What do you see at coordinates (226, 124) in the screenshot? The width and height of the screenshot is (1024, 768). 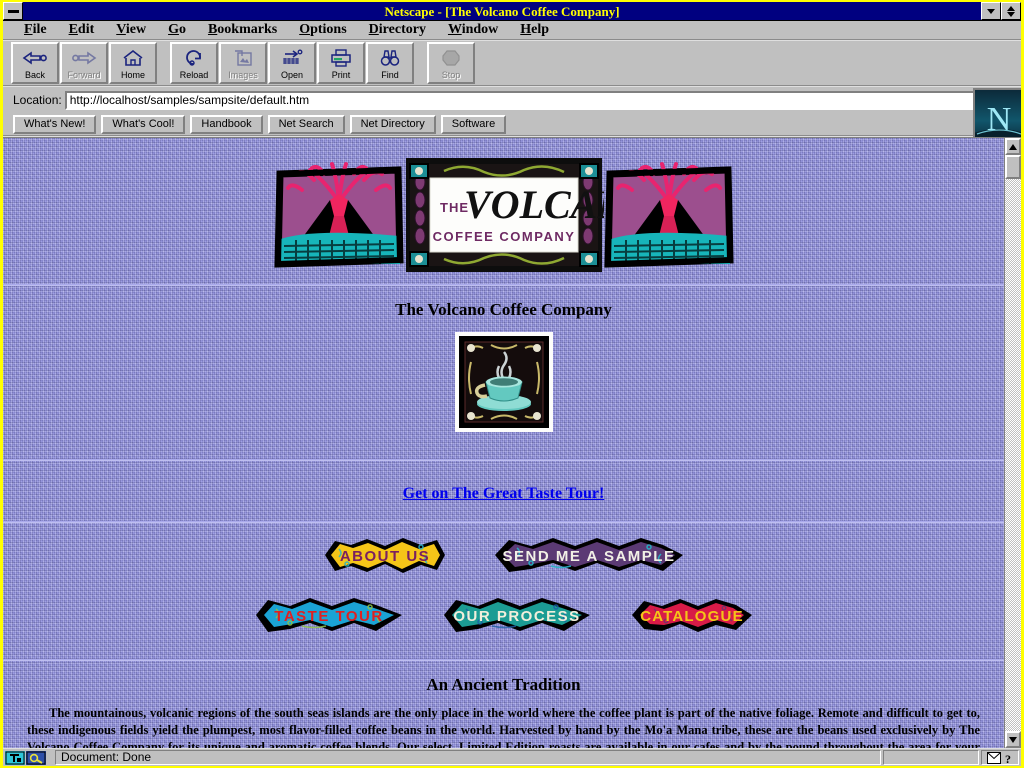 I see `handbook-button: Handbook` at bounding box center [226, 124].